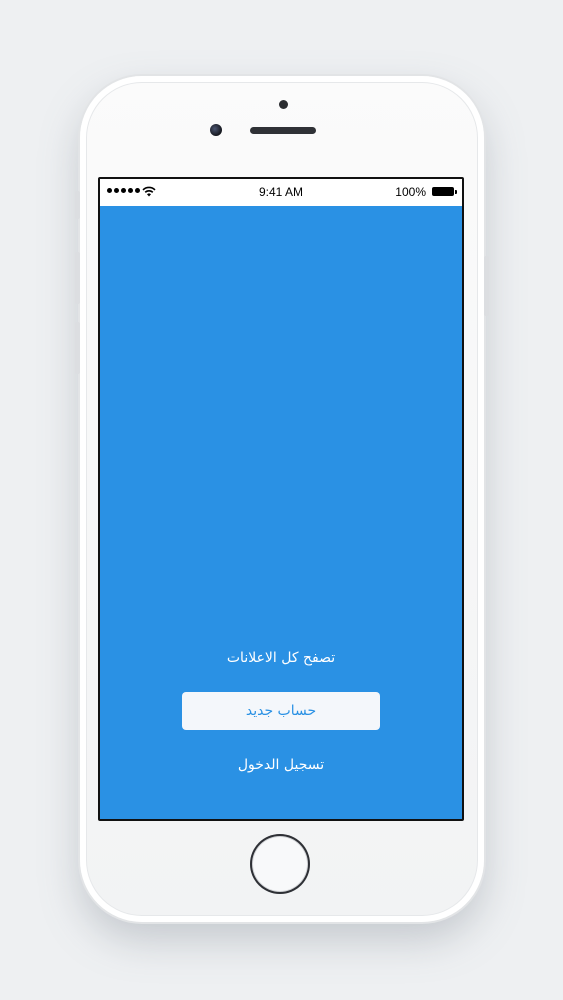  I want to click on new-account-button: حساب جديد, so click(281, 711).